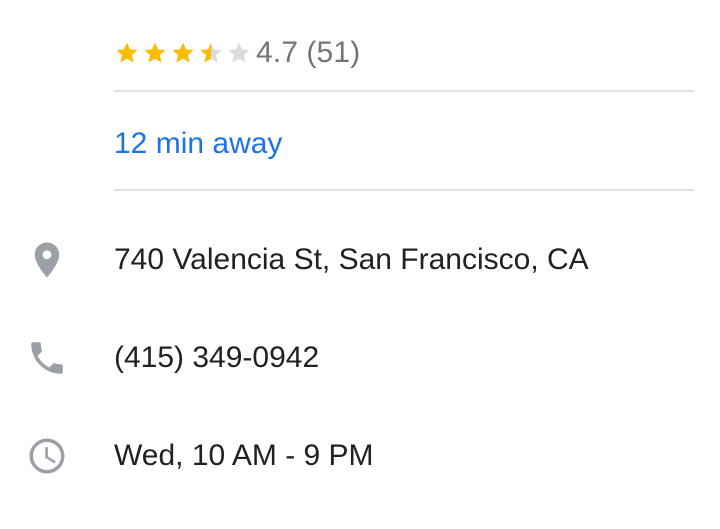 The height and width of the screenshot is (529, 720). I want to click on hours-row: Wed, 10 AM - 9 PM, so click(360, 456).